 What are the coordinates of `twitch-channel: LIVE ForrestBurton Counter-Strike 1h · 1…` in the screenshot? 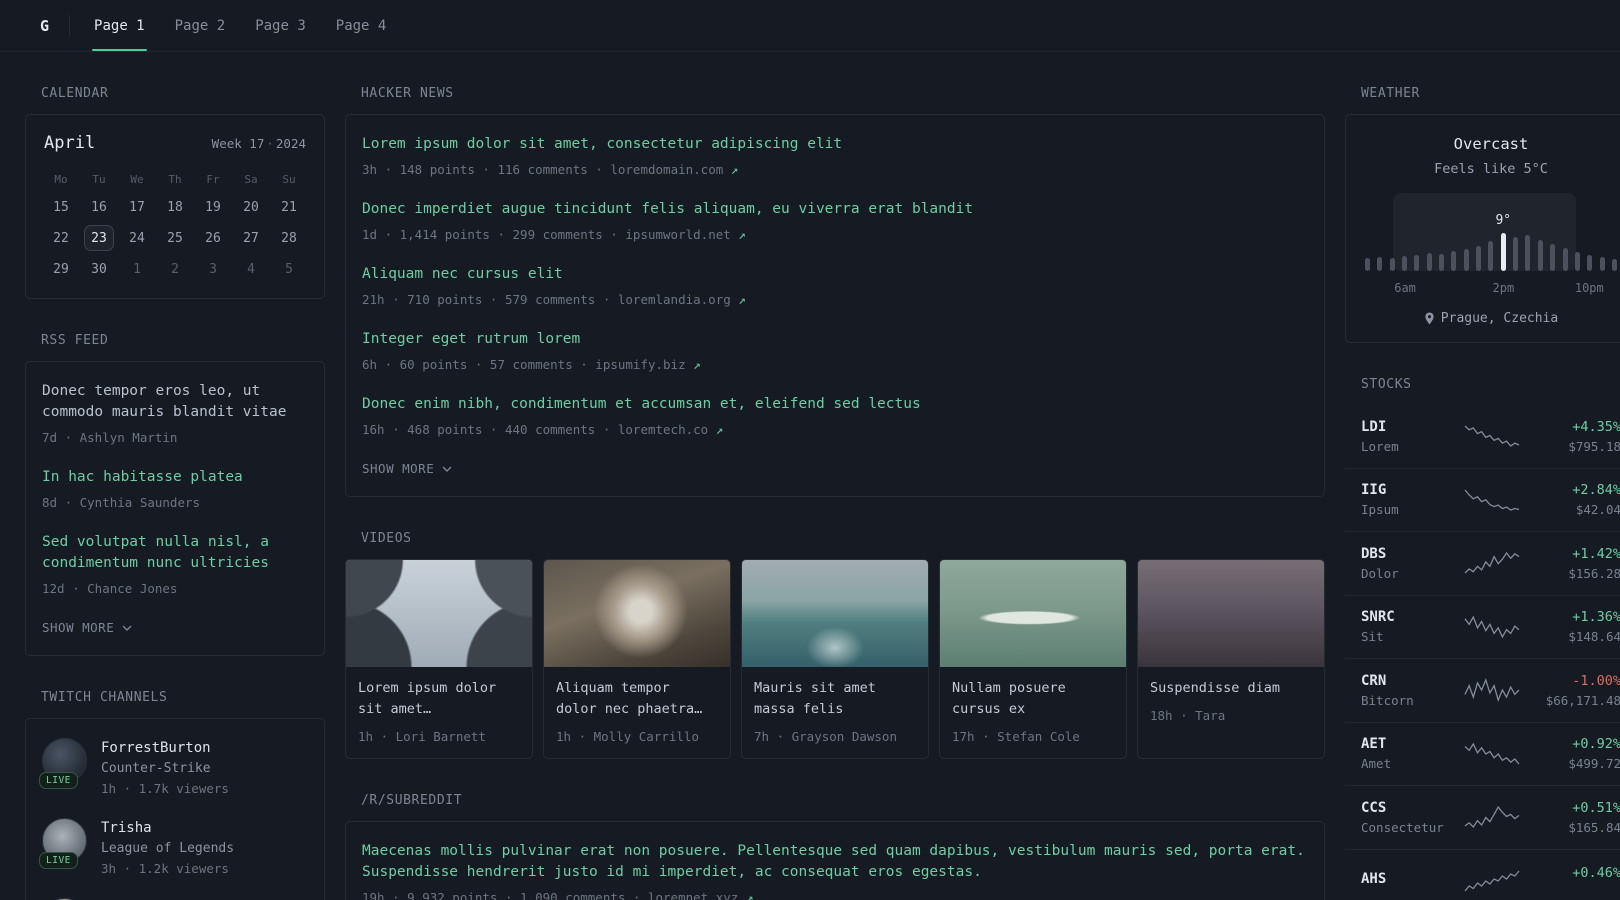 It's located at (173, 767).